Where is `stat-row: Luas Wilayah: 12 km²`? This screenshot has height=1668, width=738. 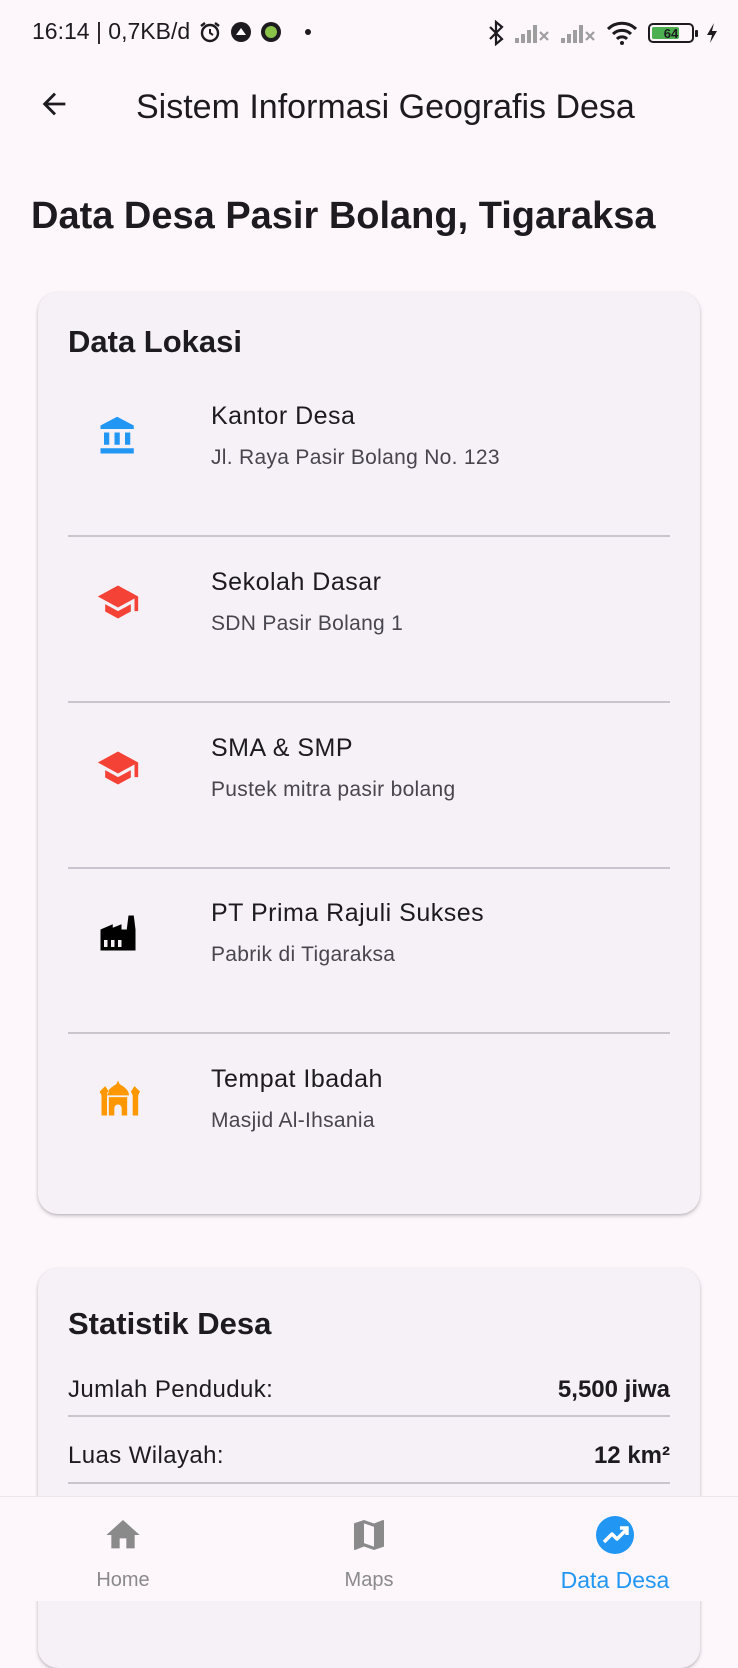 stat-row: Luas Wilayah: 12 km² is located at coordinates (369, 1457).